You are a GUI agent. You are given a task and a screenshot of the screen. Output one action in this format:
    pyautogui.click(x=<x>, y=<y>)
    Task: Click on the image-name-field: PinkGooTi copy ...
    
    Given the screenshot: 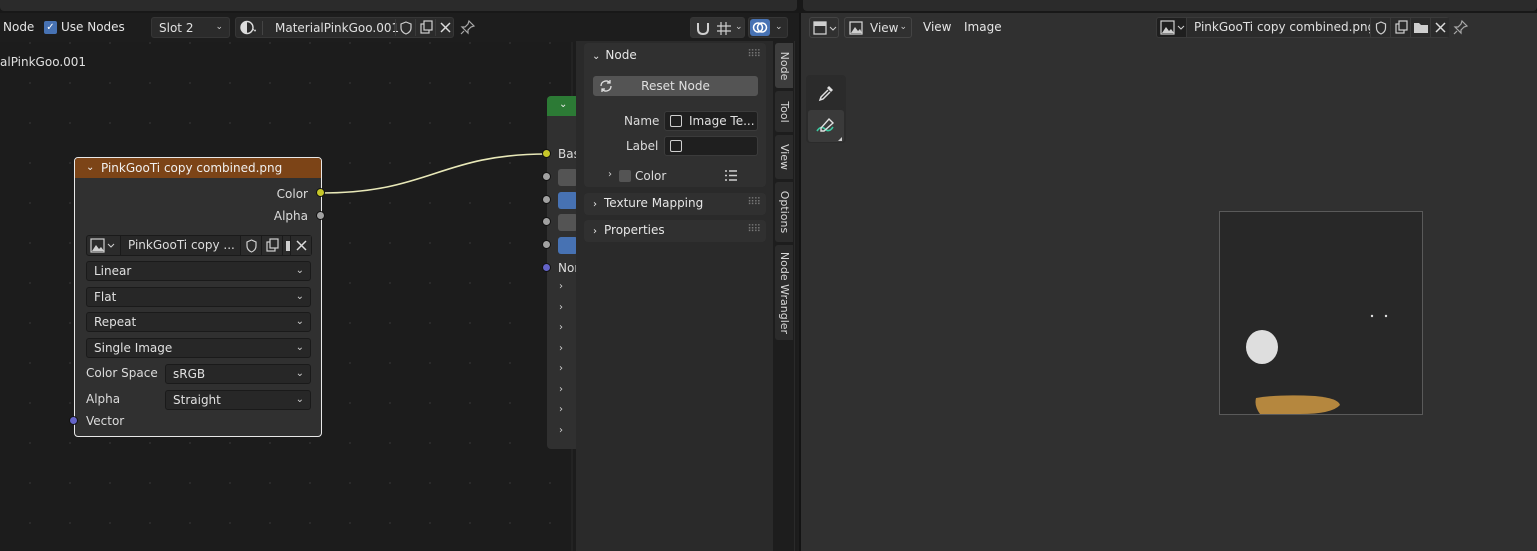 What is the action you would take?
    pyautogui.click(x=180, y=245)
    